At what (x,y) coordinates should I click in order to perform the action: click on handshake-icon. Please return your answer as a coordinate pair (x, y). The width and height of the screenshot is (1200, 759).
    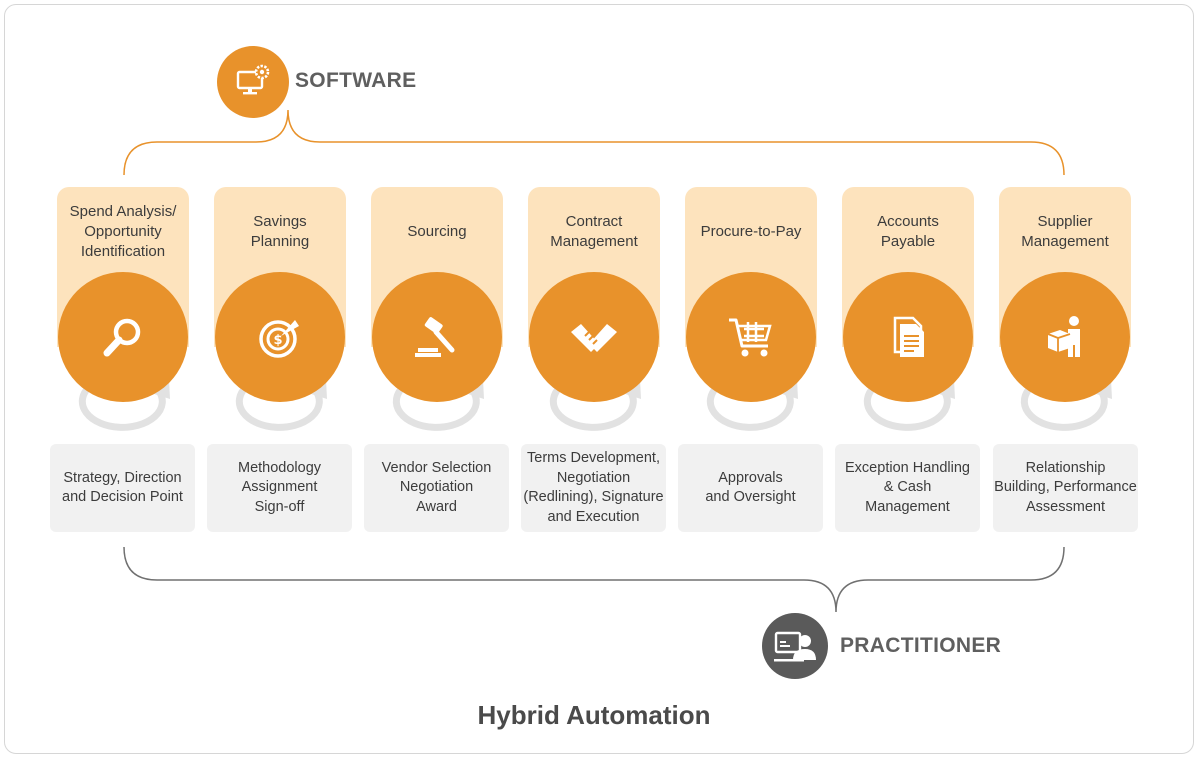
    Looking at the image, I should click on (594, 338).